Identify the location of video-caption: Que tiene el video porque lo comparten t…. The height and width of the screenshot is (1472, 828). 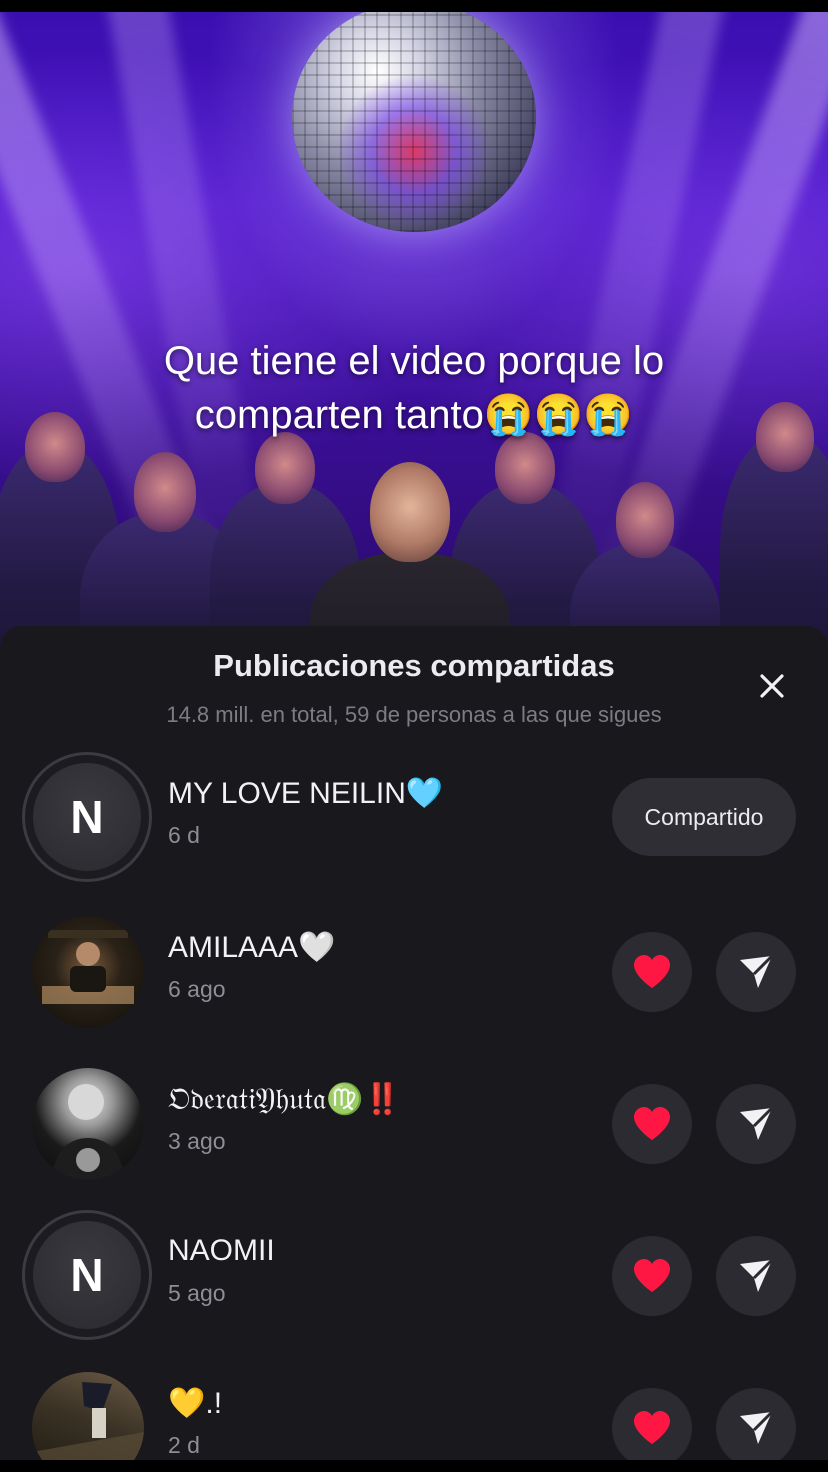
(414, 388).